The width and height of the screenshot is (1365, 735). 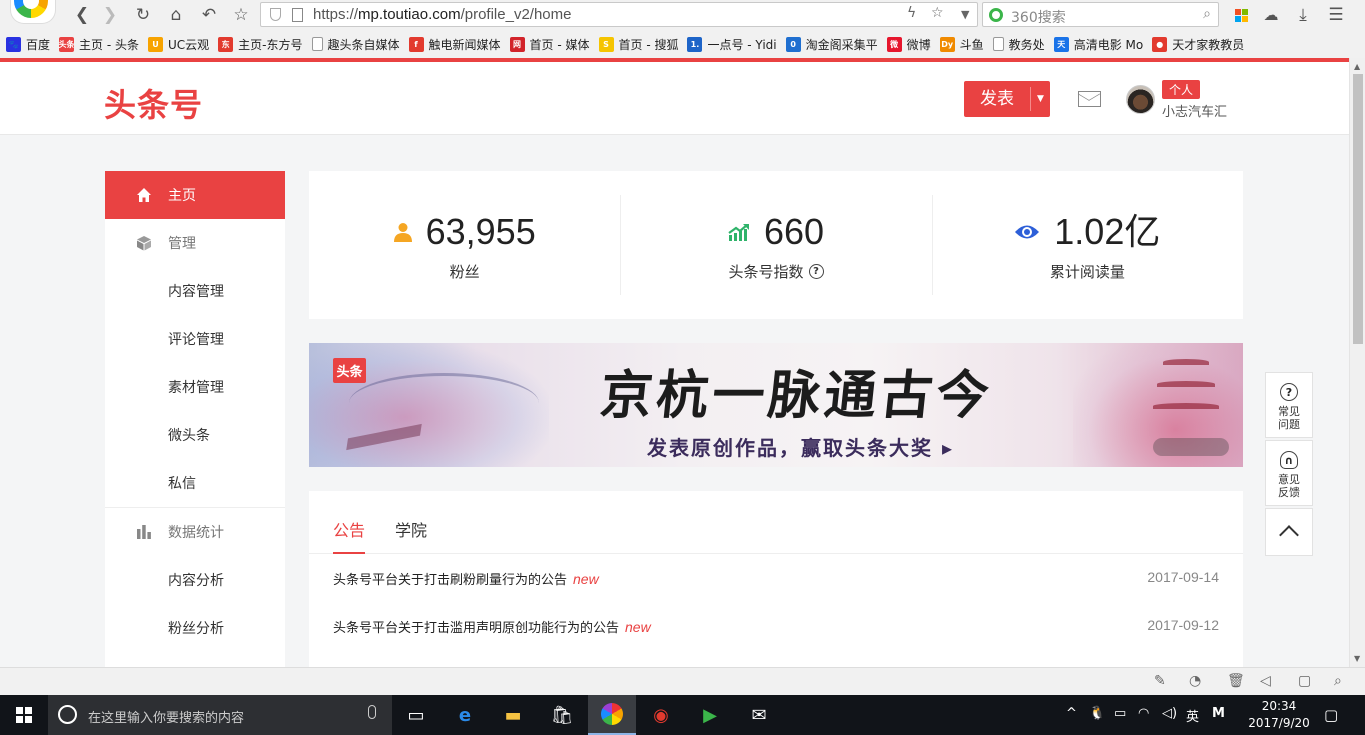 I want to click on faq-button: ? 常见问题, so click(x=1289, y=405).